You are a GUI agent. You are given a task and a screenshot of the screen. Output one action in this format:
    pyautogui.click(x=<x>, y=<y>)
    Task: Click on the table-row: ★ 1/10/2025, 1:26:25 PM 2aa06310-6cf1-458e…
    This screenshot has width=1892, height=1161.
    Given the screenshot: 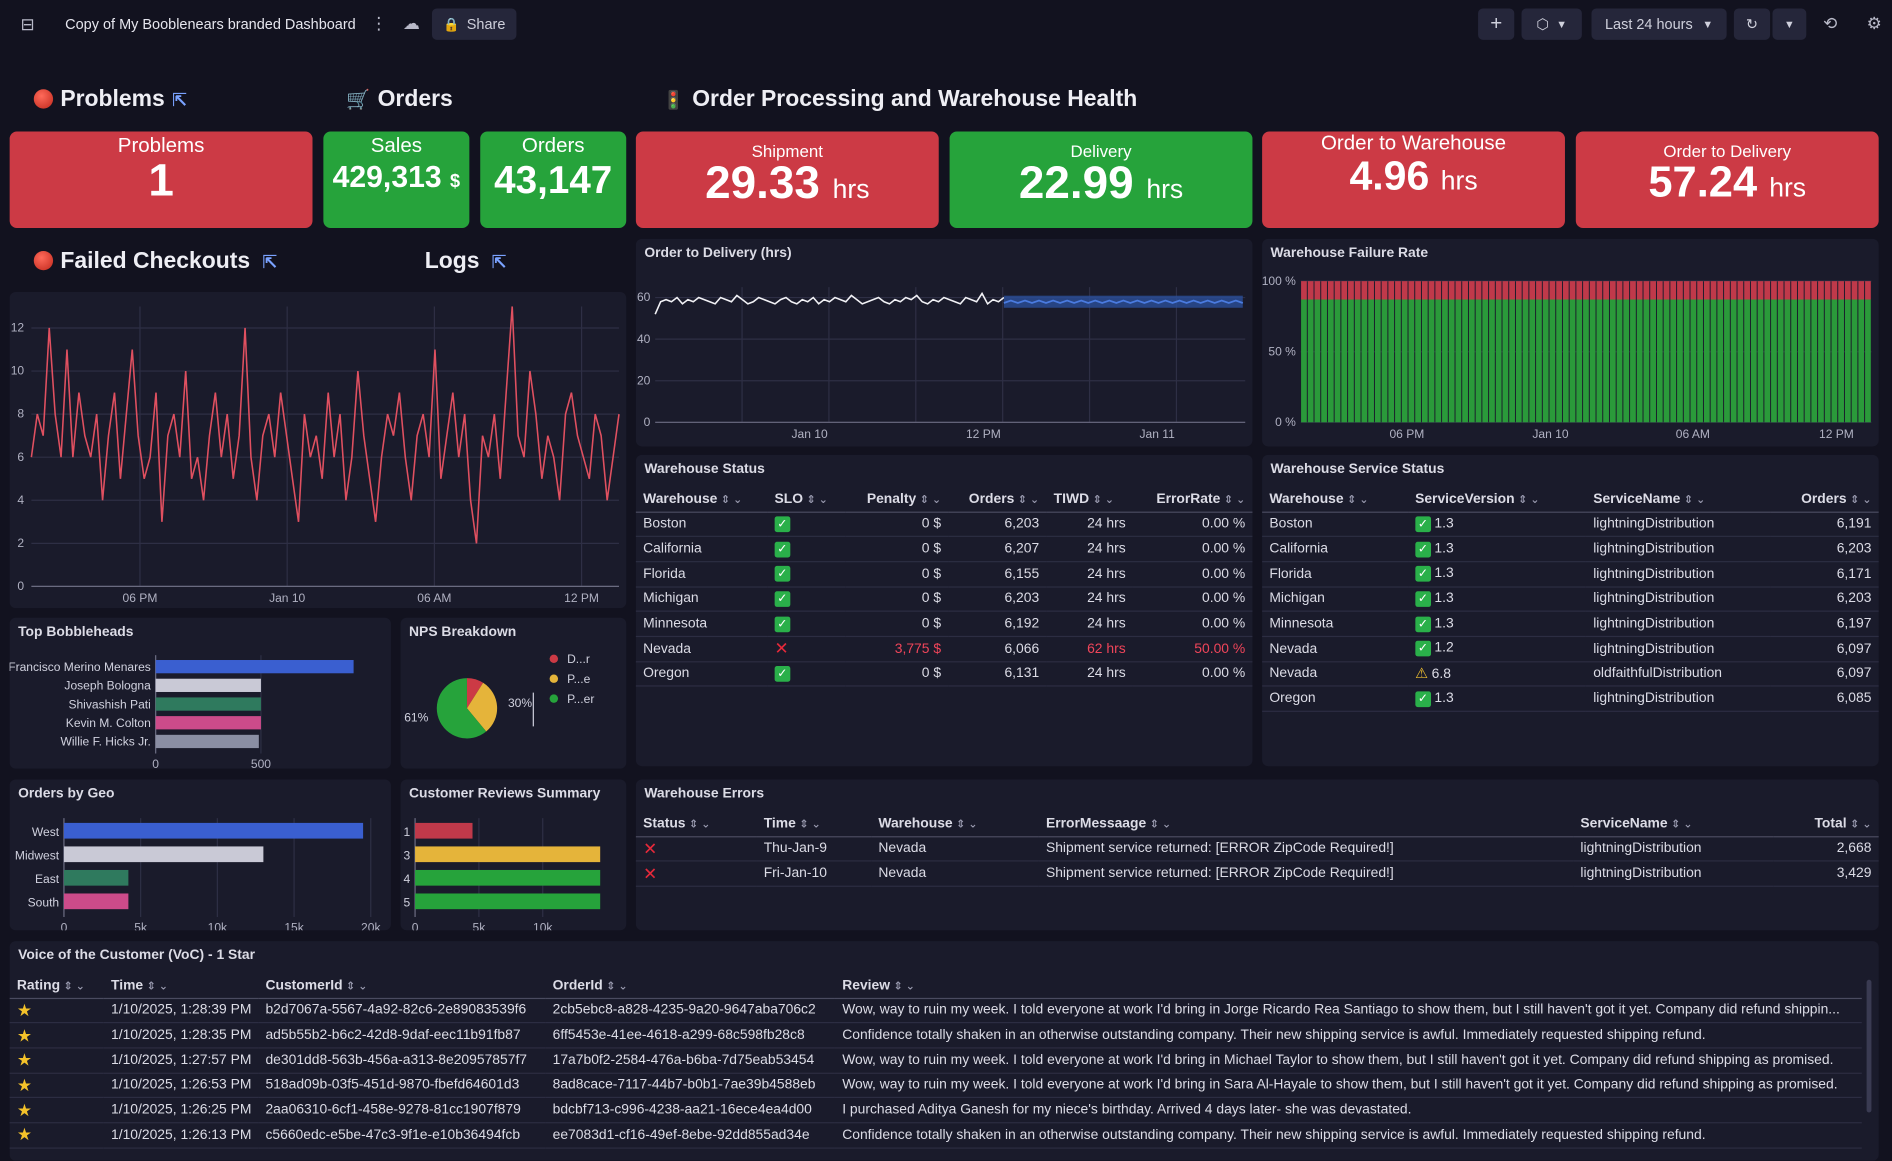 What is the action you would take?
    pyautogui.click(x=935, y=1110)
    